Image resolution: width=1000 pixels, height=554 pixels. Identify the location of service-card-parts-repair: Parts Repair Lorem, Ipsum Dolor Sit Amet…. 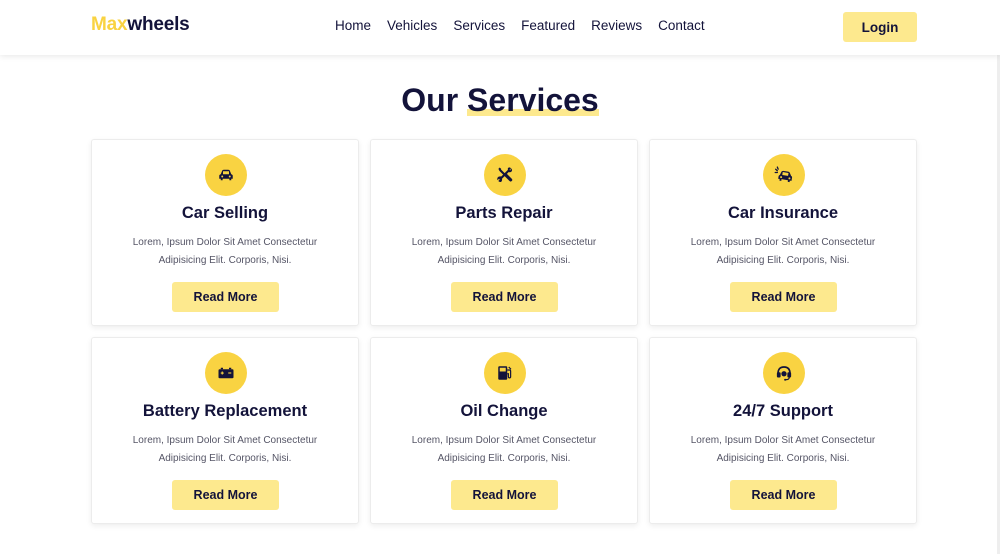
(504, 232).